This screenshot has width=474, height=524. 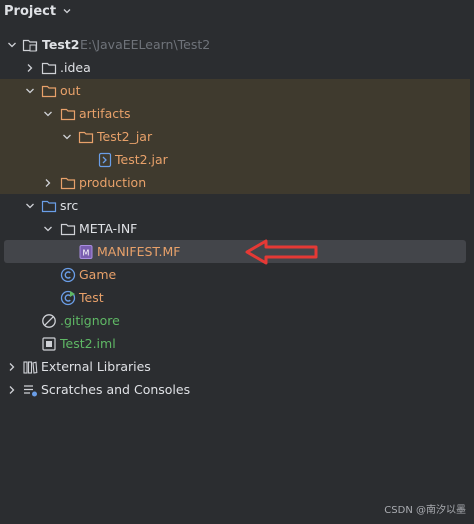 I want to click on scratches-icon, so click(x=30, y=390).